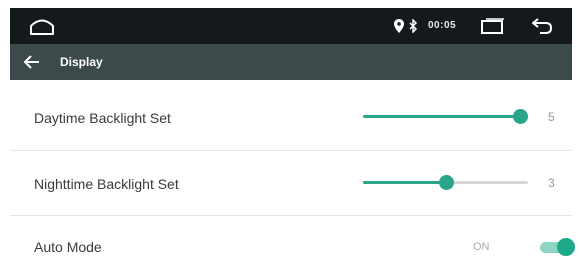  What do you see at coordinates (81, 62) in the screenshot?
I see `page-title: Display` at bounding box center [81, 62].